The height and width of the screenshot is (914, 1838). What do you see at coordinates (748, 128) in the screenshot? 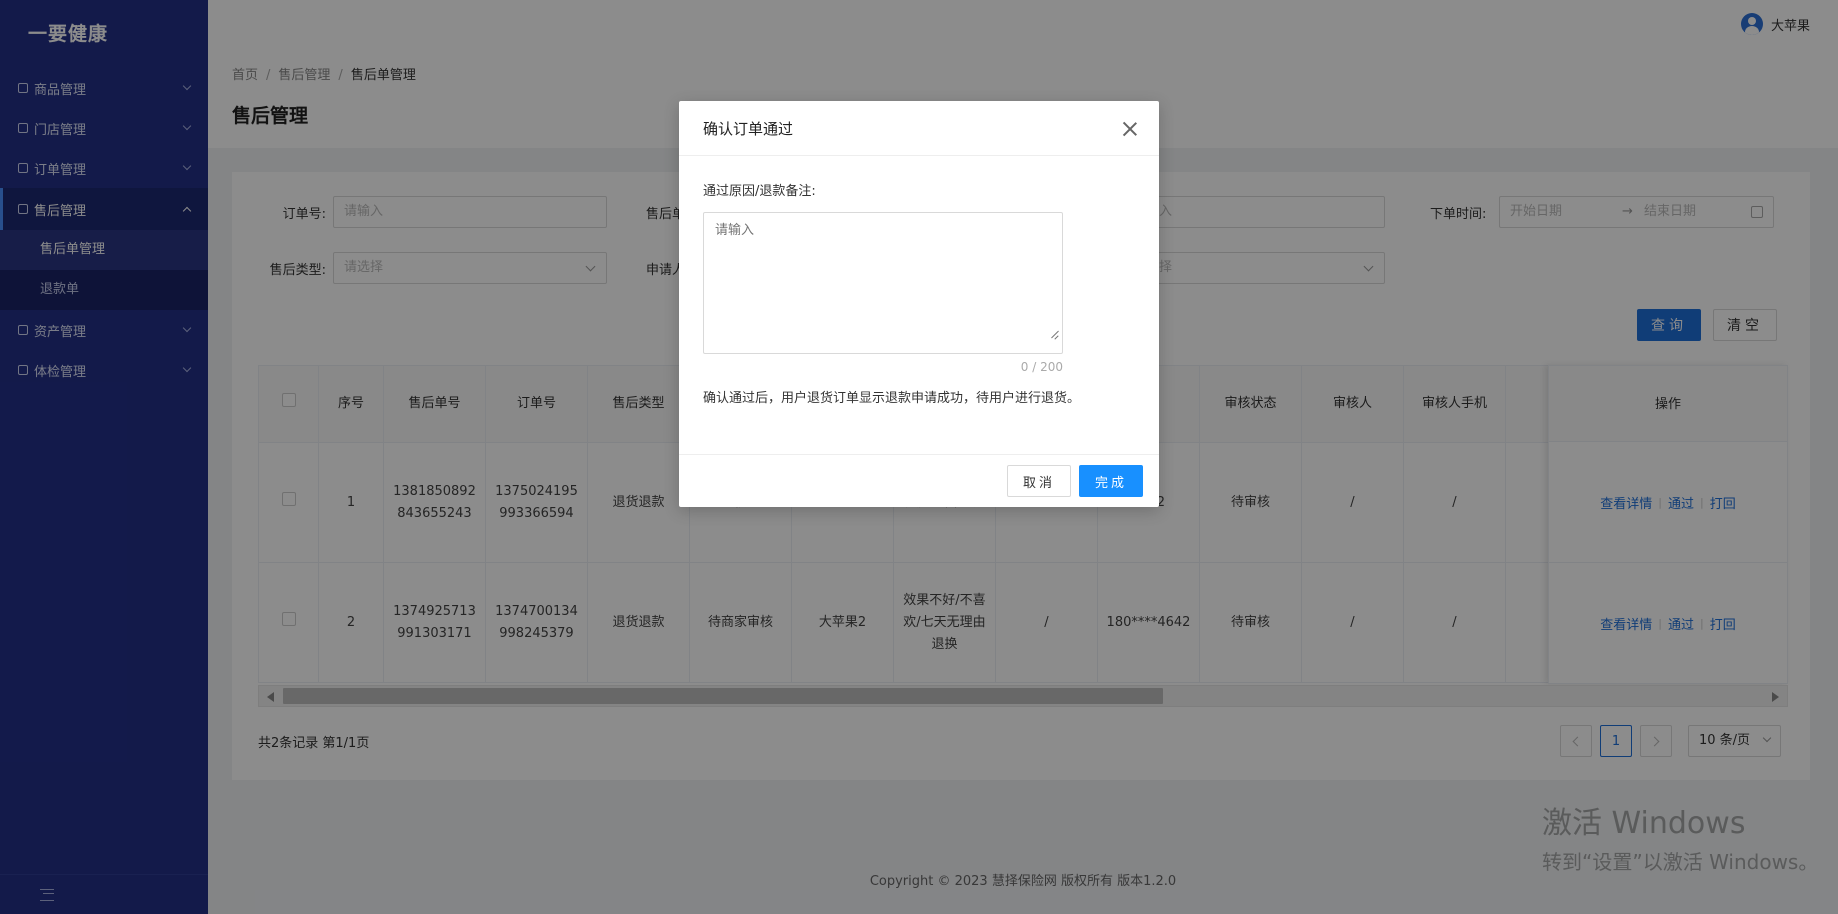
I see `dialog-title: 确认订单通过` at bounding box center [748, 128].